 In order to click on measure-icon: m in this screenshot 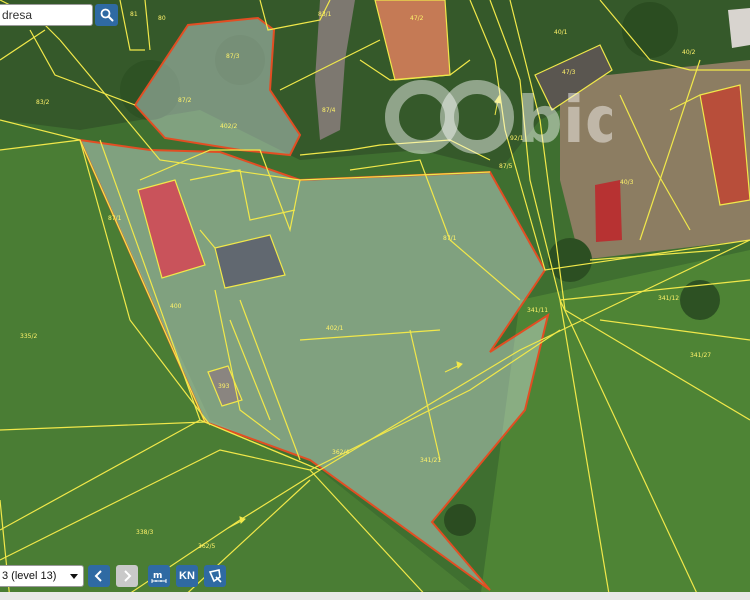, I will do `click(159, 577)`.